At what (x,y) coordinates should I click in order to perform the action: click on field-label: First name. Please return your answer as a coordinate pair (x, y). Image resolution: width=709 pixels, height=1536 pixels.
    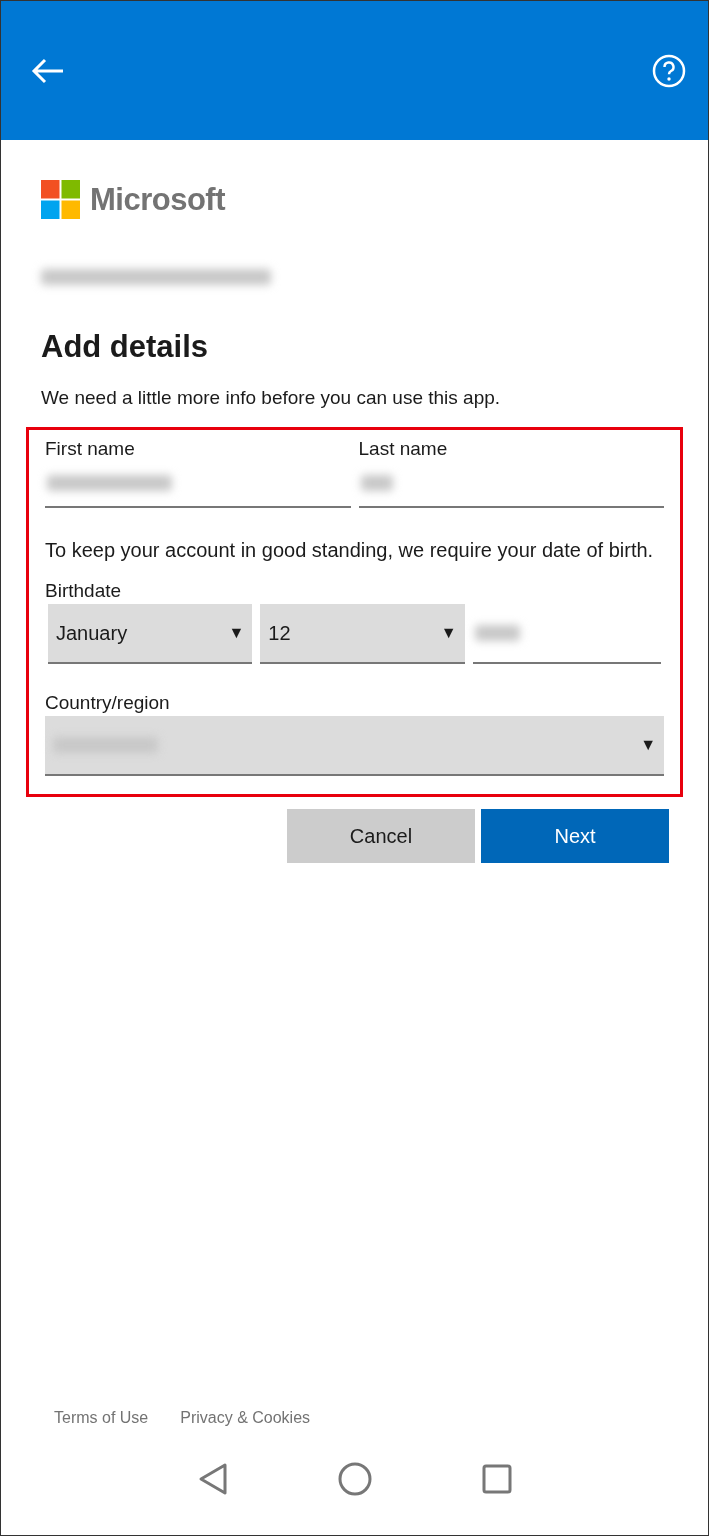
    Looking at the image, I should click on (90, 449).